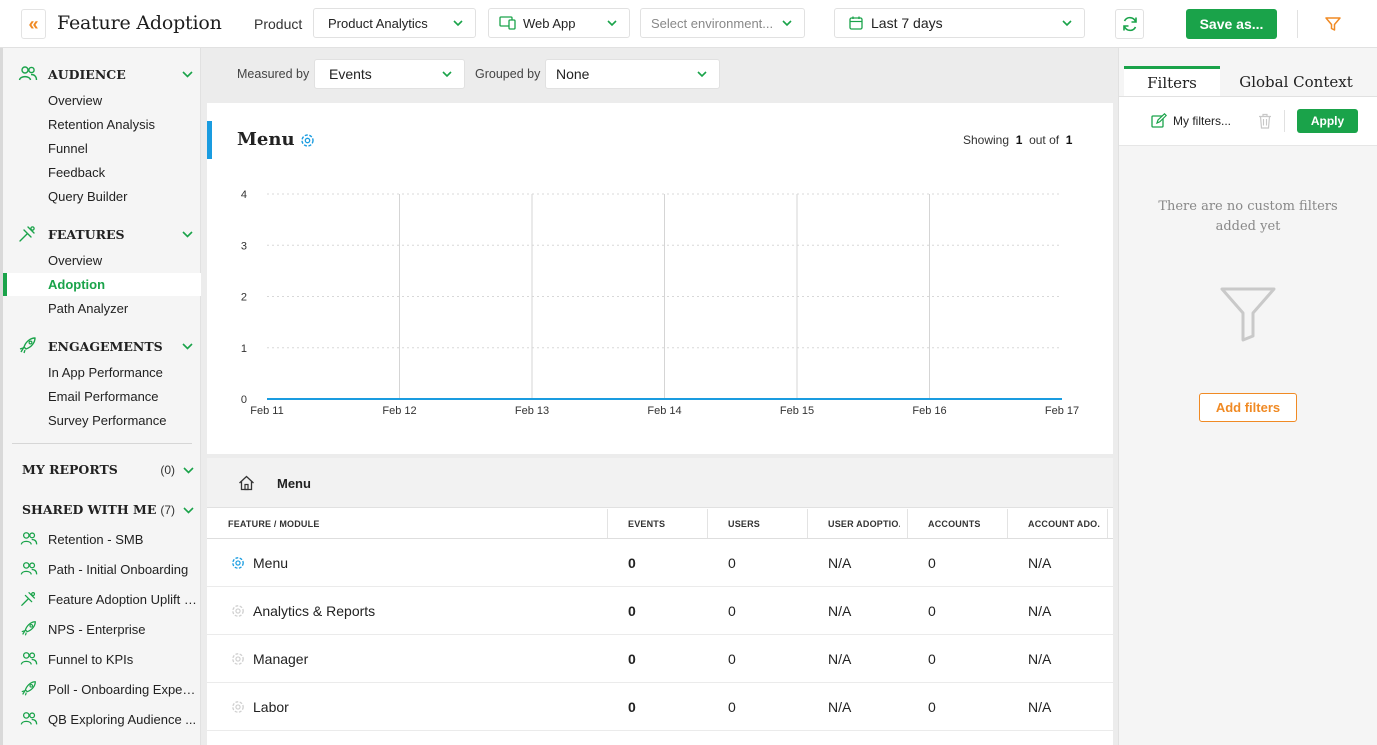 The width and height of the screenshot is (1377, 745). I want to click on funnel-icon, so click(1332, 24).